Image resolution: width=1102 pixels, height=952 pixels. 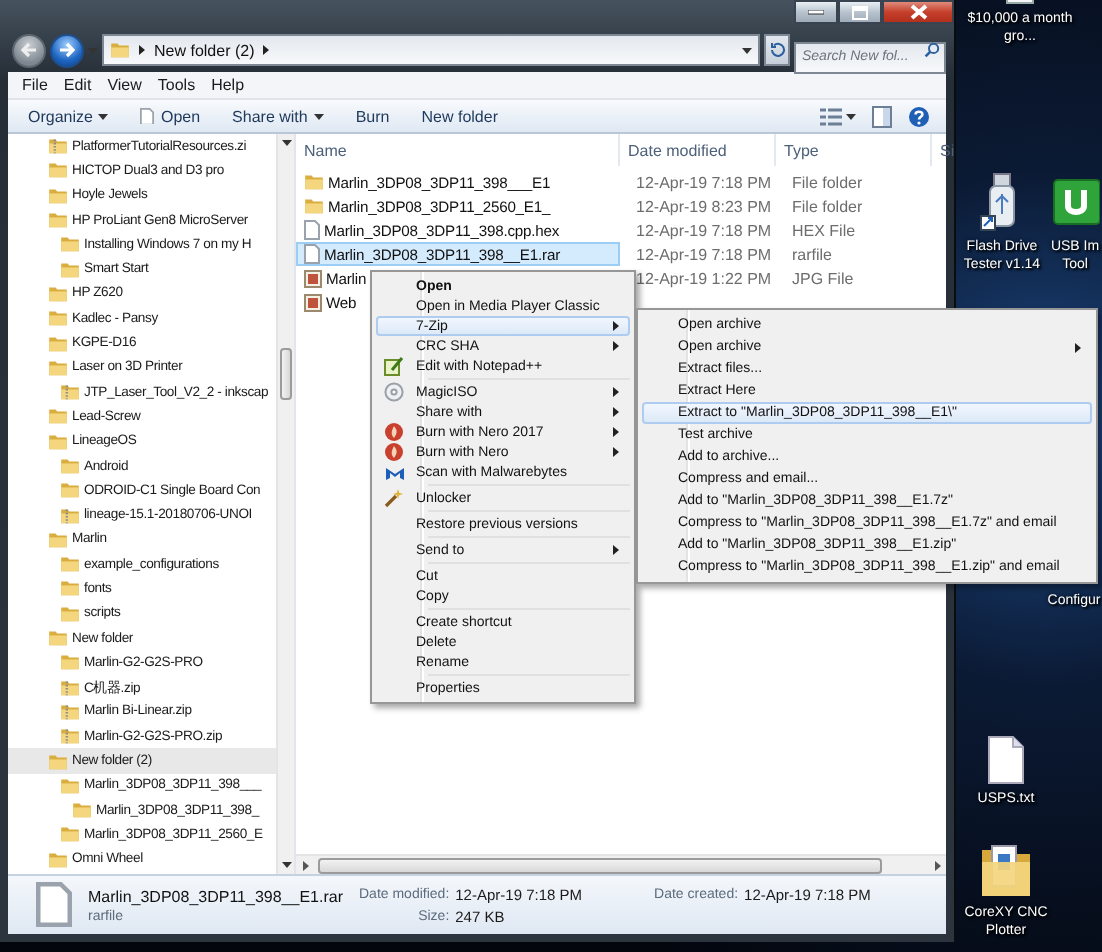 I want to click on type-cell-text: rarfile, so click(x=812, y=254).